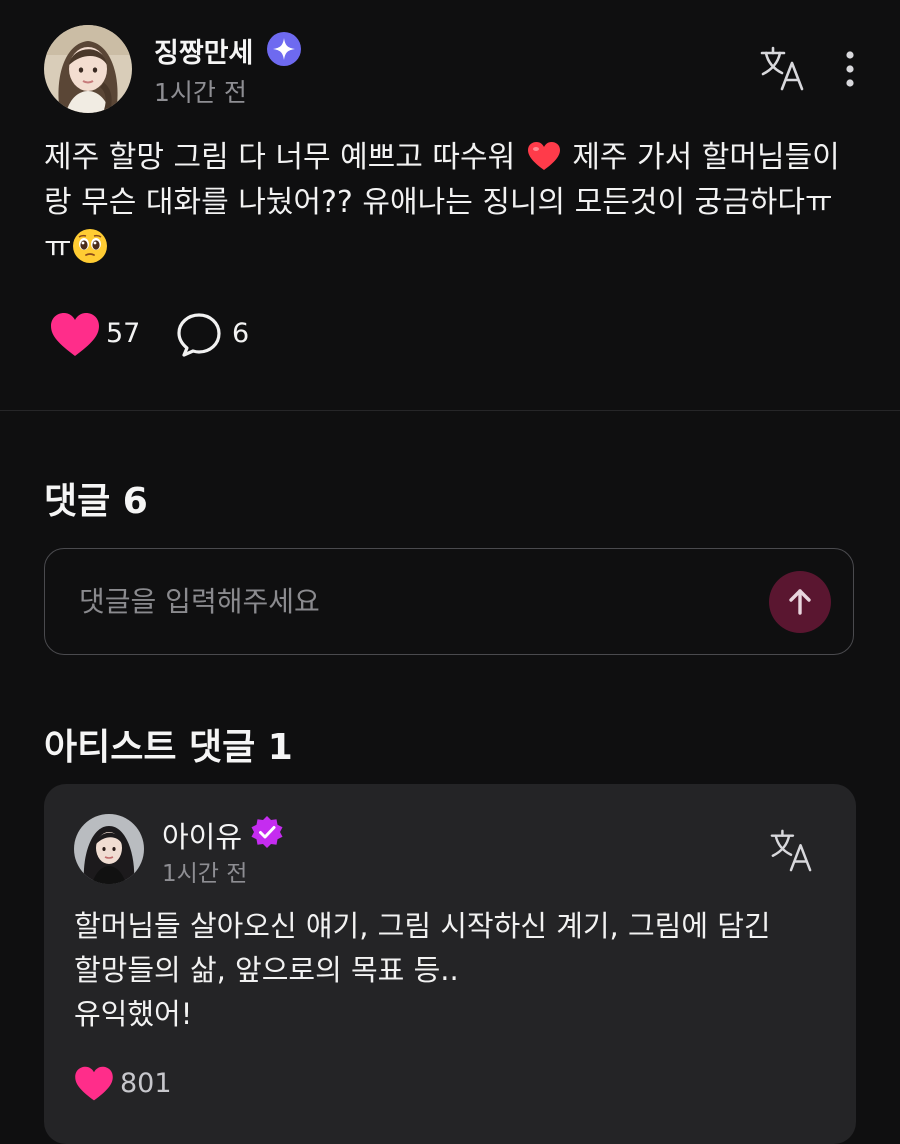 The width and height of the screenshot is (900, 1144). What do you see at coordinates (123, 333) in the screenshot?
I see `like-count: 57` at bounding box center [123, 333].